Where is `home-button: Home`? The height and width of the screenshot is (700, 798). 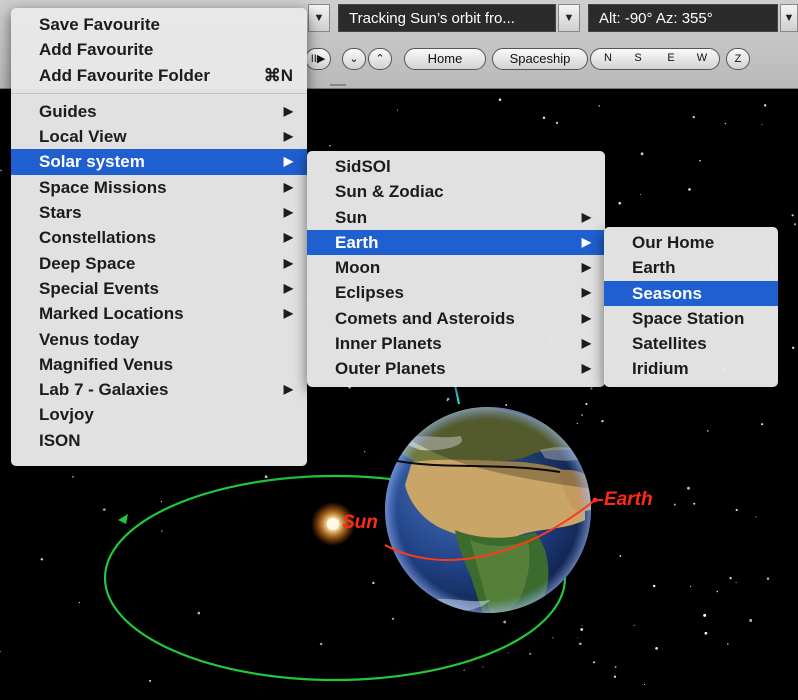
home-button: Home is located at coordinates (445, 59).